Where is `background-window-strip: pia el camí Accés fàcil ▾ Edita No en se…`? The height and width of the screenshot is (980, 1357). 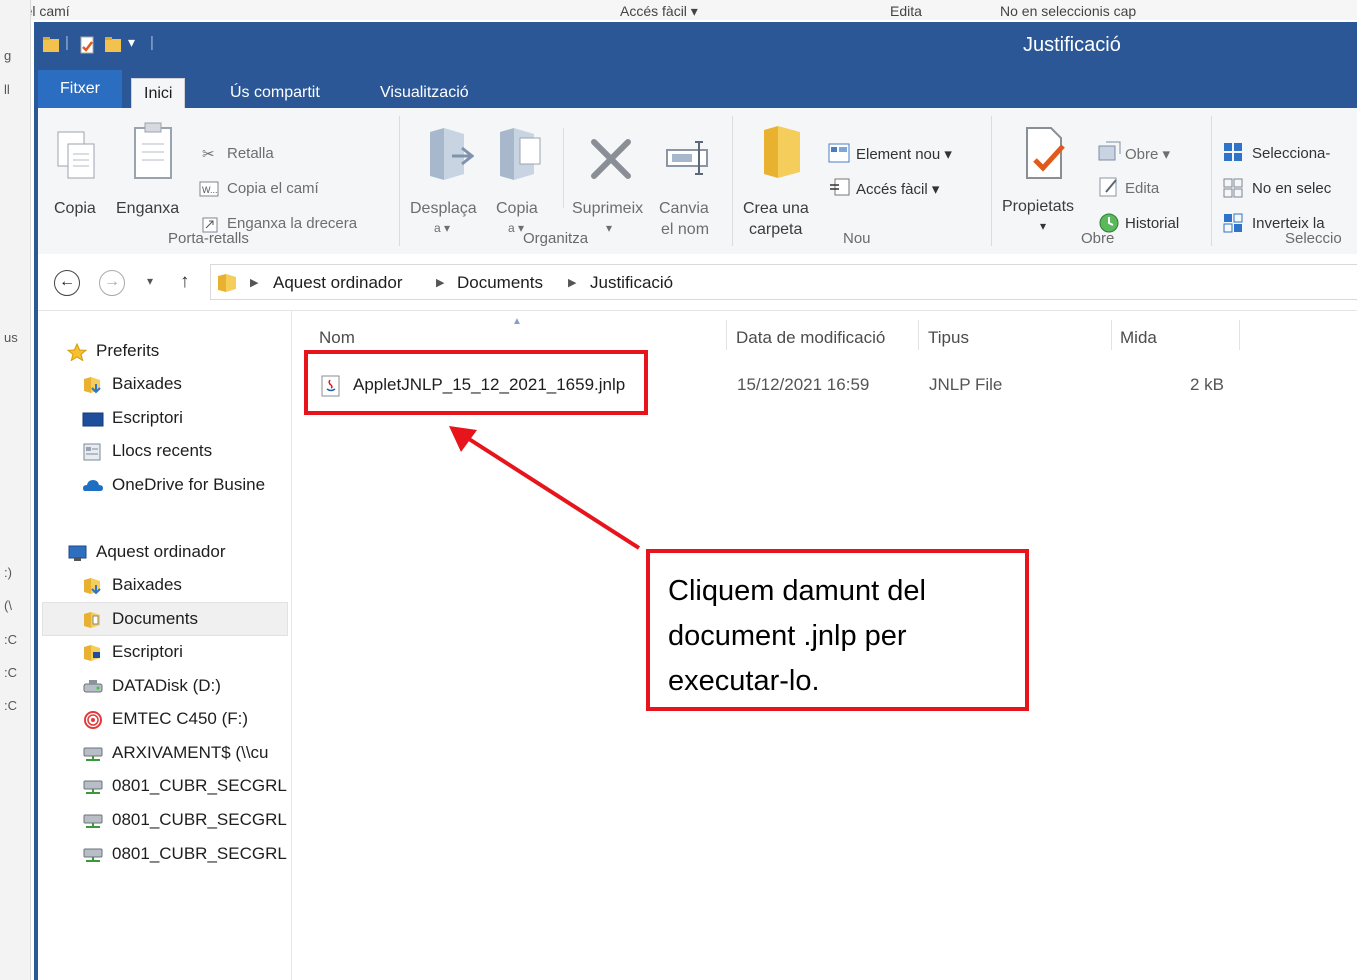
background-window-strip: pia el camí Accés fàcil ▾ Edita No en se… is located at coordinates (678, 10).